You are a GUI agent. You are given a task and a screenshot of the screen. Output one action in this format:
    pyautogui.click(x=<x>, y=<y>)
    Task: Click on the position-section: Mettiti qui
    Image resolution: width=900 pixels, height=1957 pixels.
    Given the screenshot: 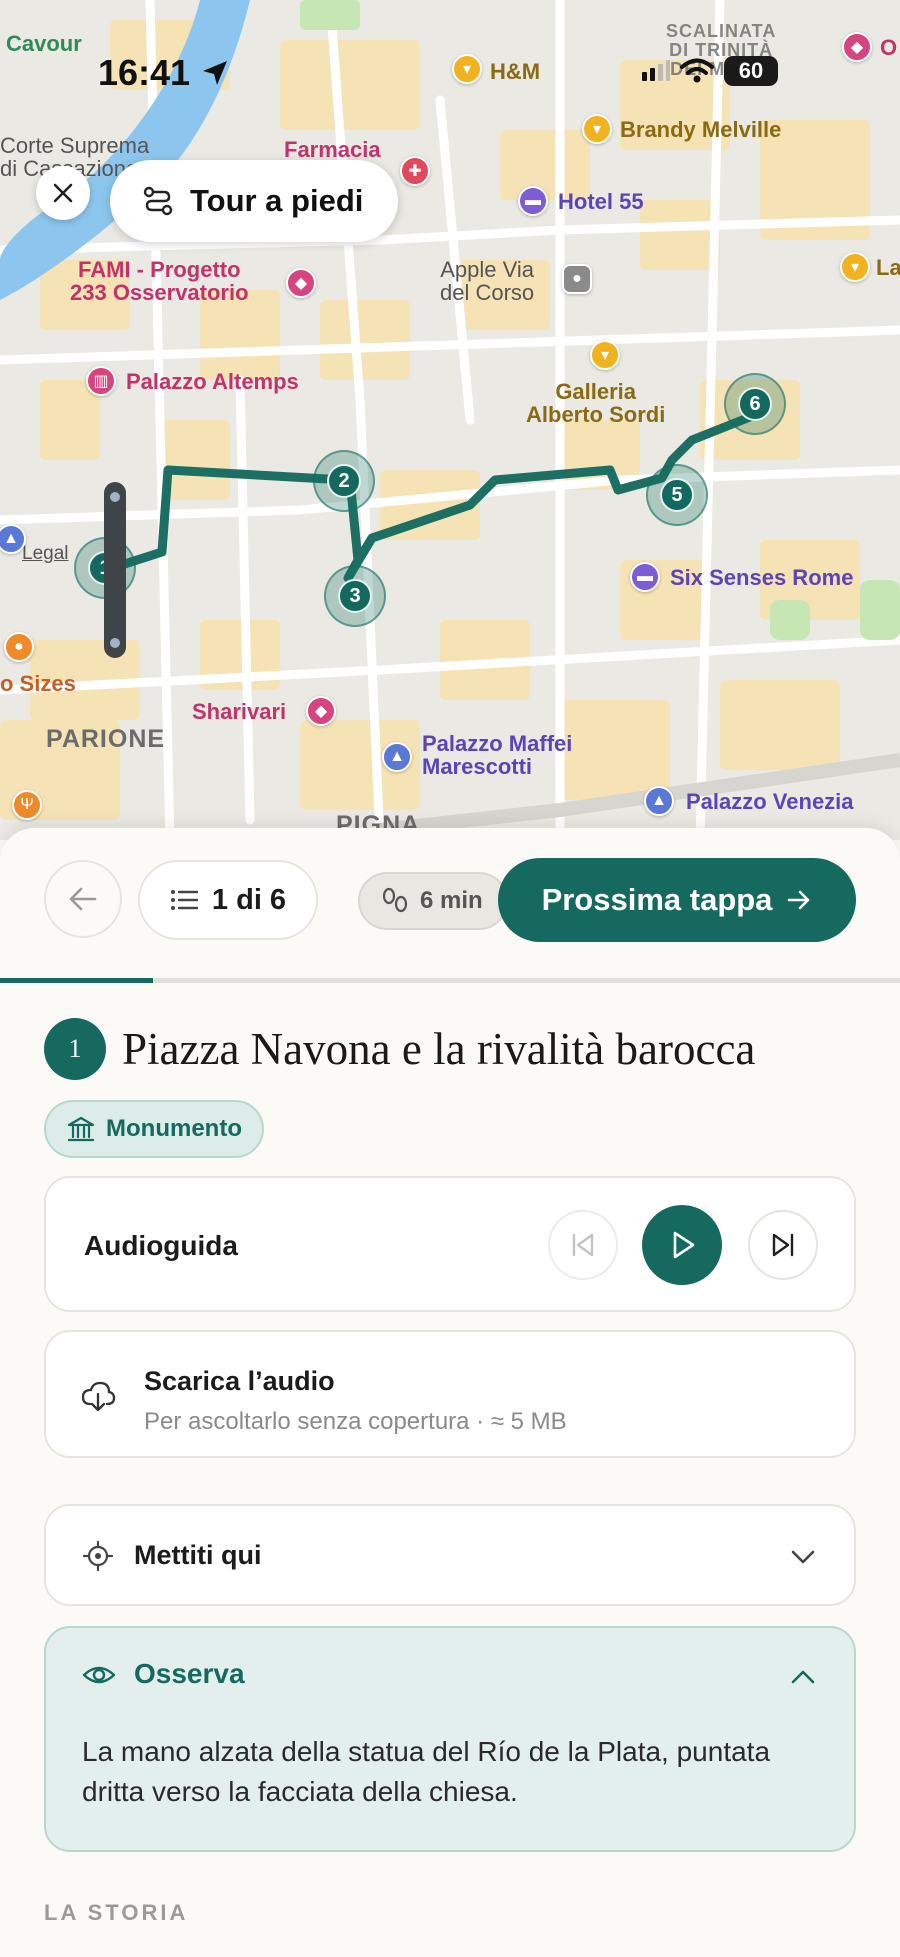 What is the action you would take?
    pyautogui.click(x=450, y=1555)
    